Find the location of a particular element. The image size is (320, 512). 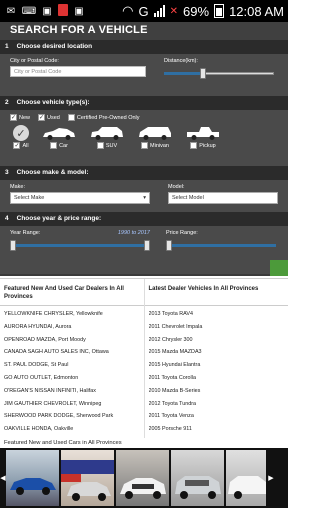

vehicle-link: 2015 Mazda MAZDA3 is located at coordinates (217, 354).